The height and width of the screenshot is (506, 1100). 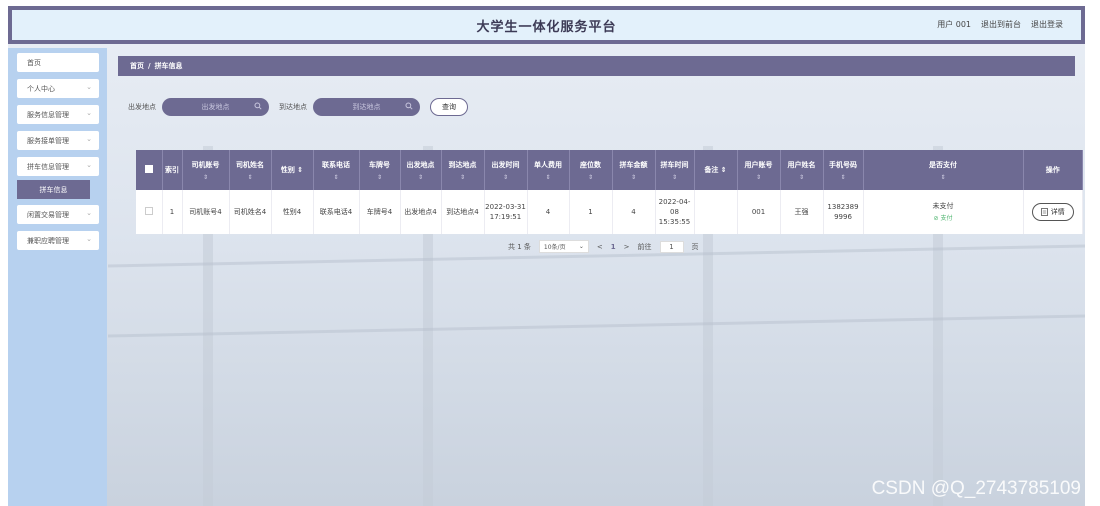 What do you see at coordinates (58, 62) in the screenshot?
I see `sidebar-item-home: 首页` at bounding box center [58, 62].